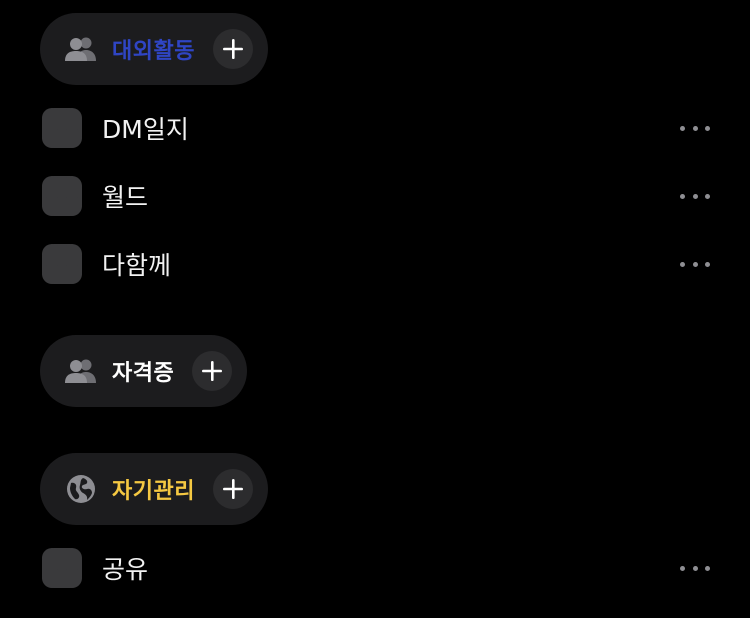 The height and width of the screenshot is (618, 750). What do you see at coordinates (145, 129) in the screenshot?
I see `list-item-label: DM일지` at bounding box center [145, 129].